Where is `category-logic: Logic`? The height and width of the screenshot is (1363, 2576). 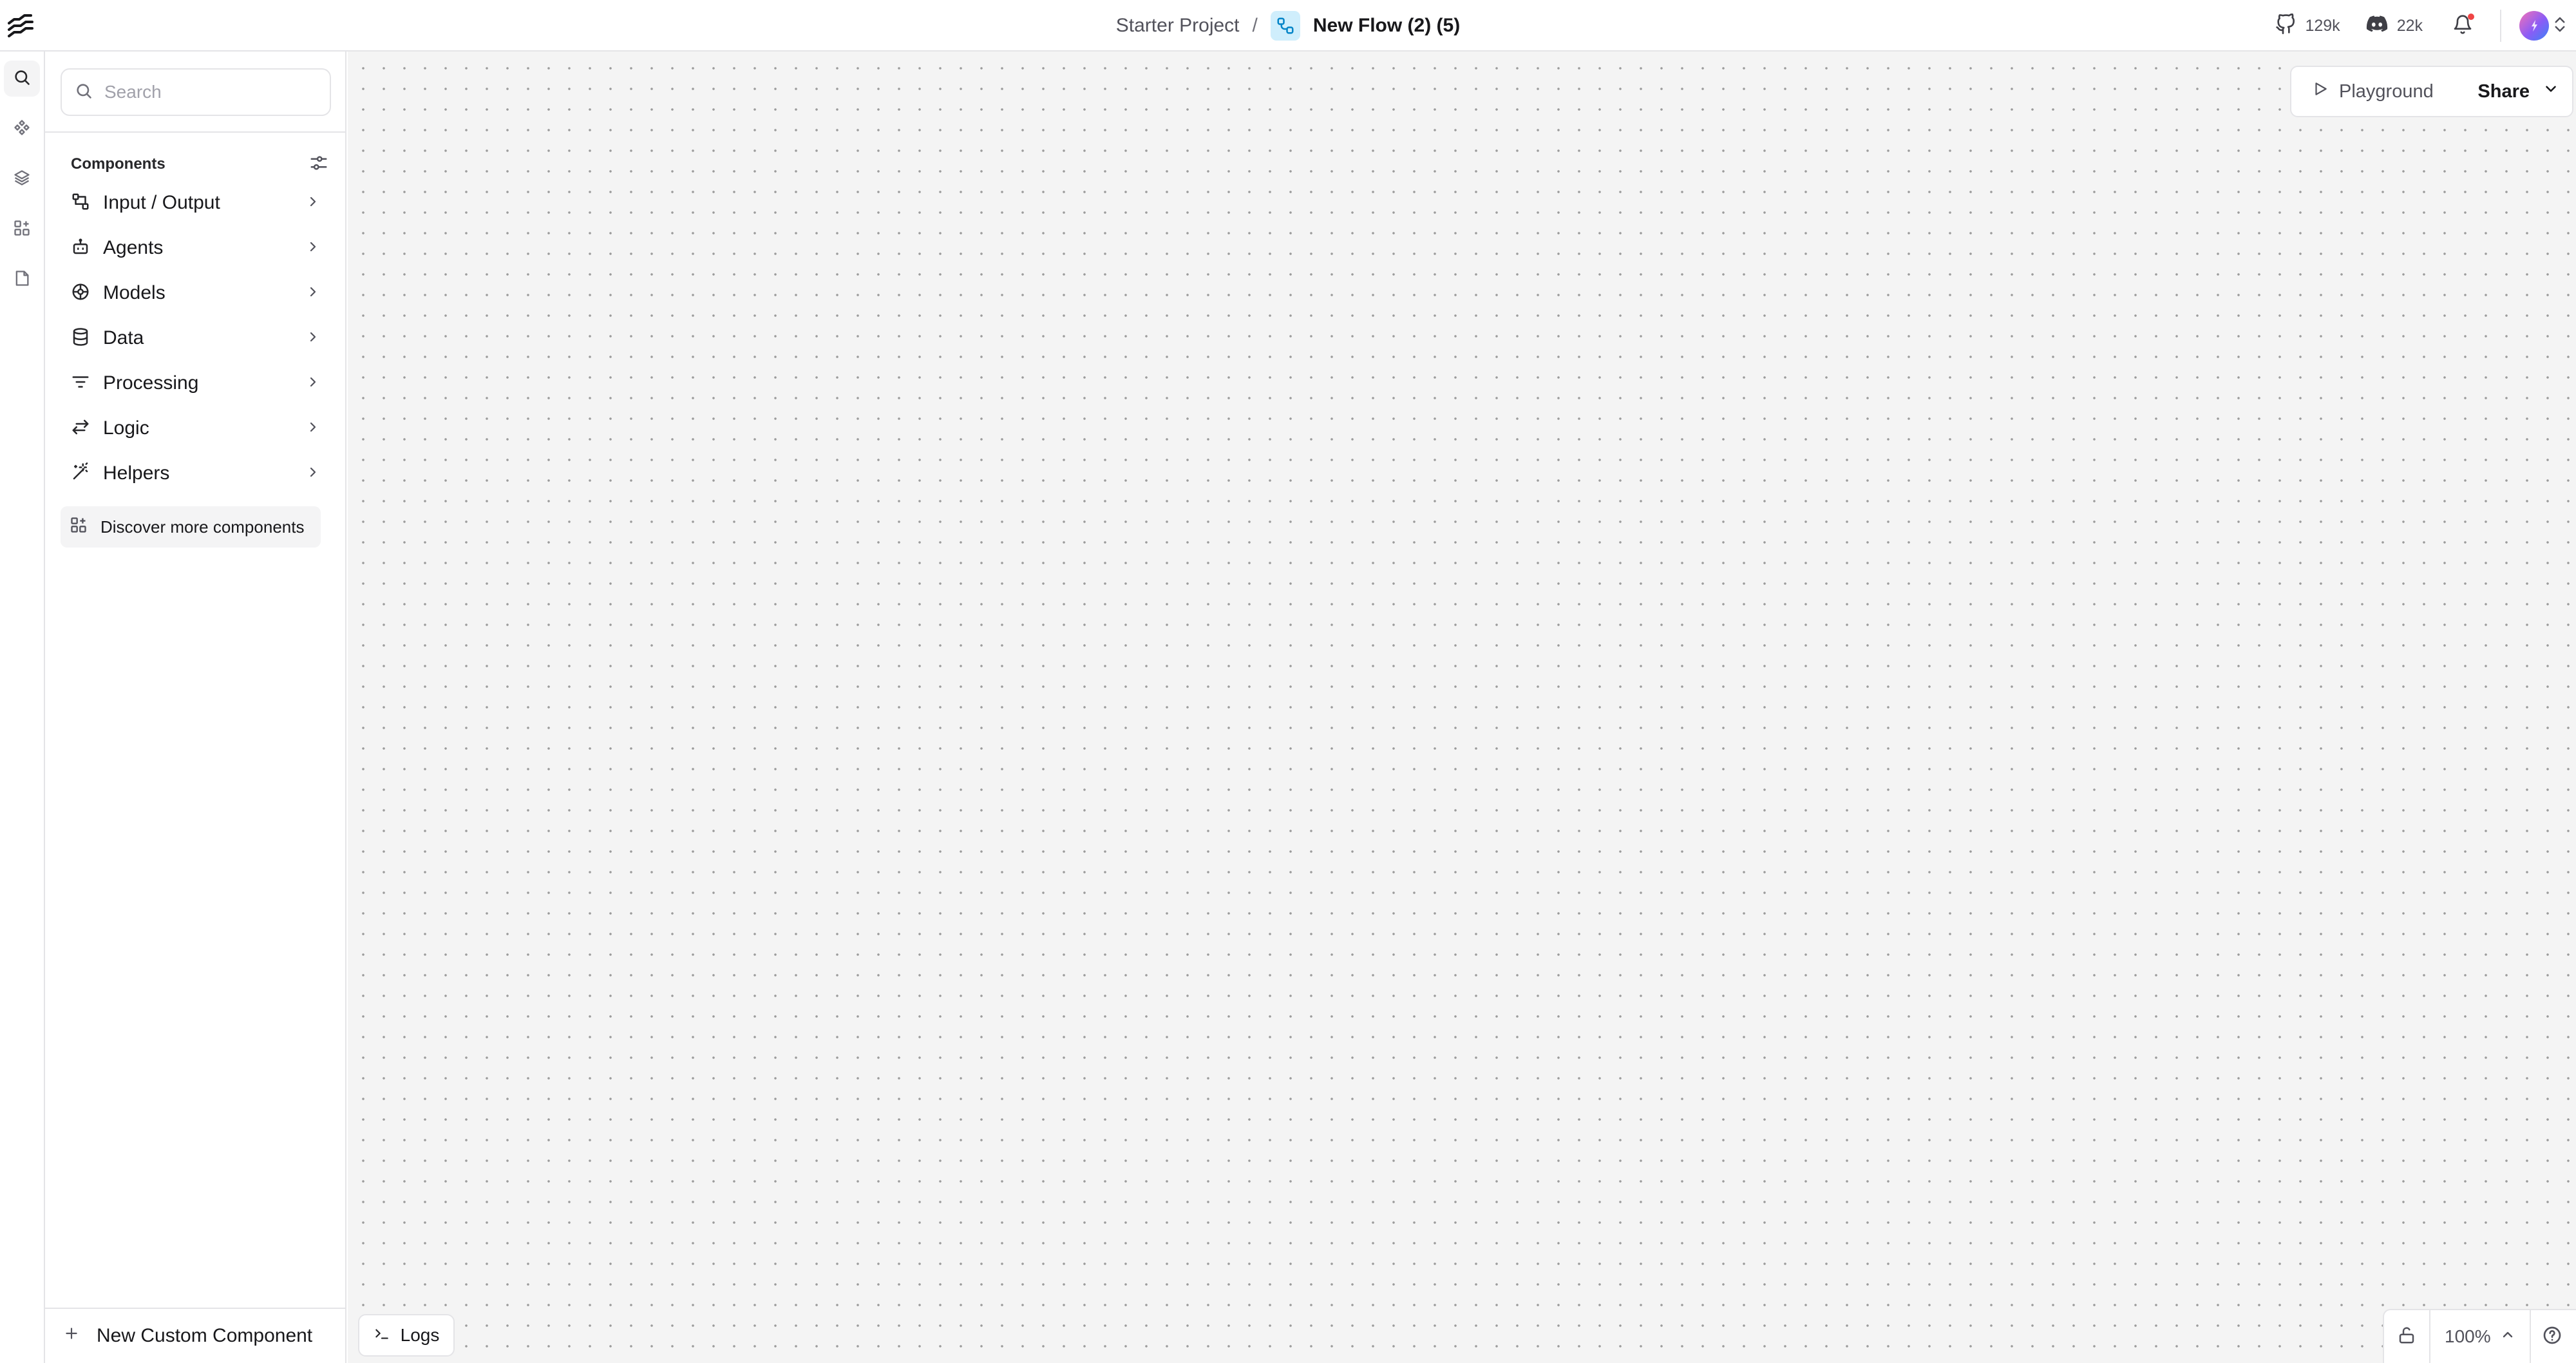 category-logic: Logic is located at coordinates (195, 428).